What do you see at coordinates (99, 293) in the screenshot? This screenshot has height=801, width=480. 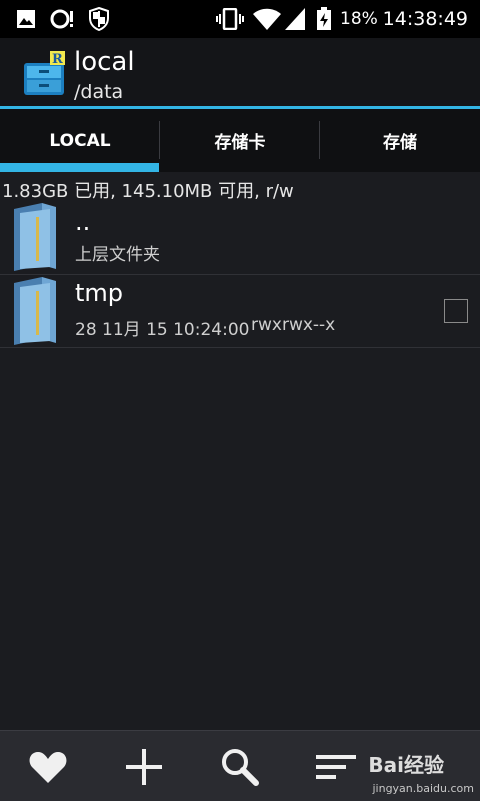 I see `list-item-name: tmp` at bounding box center [99, 293].